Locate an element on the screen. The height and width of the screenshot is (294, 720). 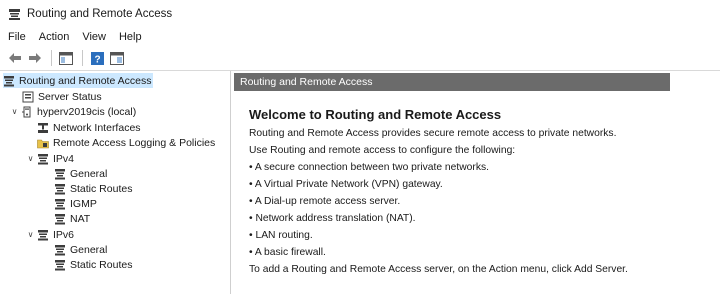
ipv4-icon is located at coordinates (43, 158).